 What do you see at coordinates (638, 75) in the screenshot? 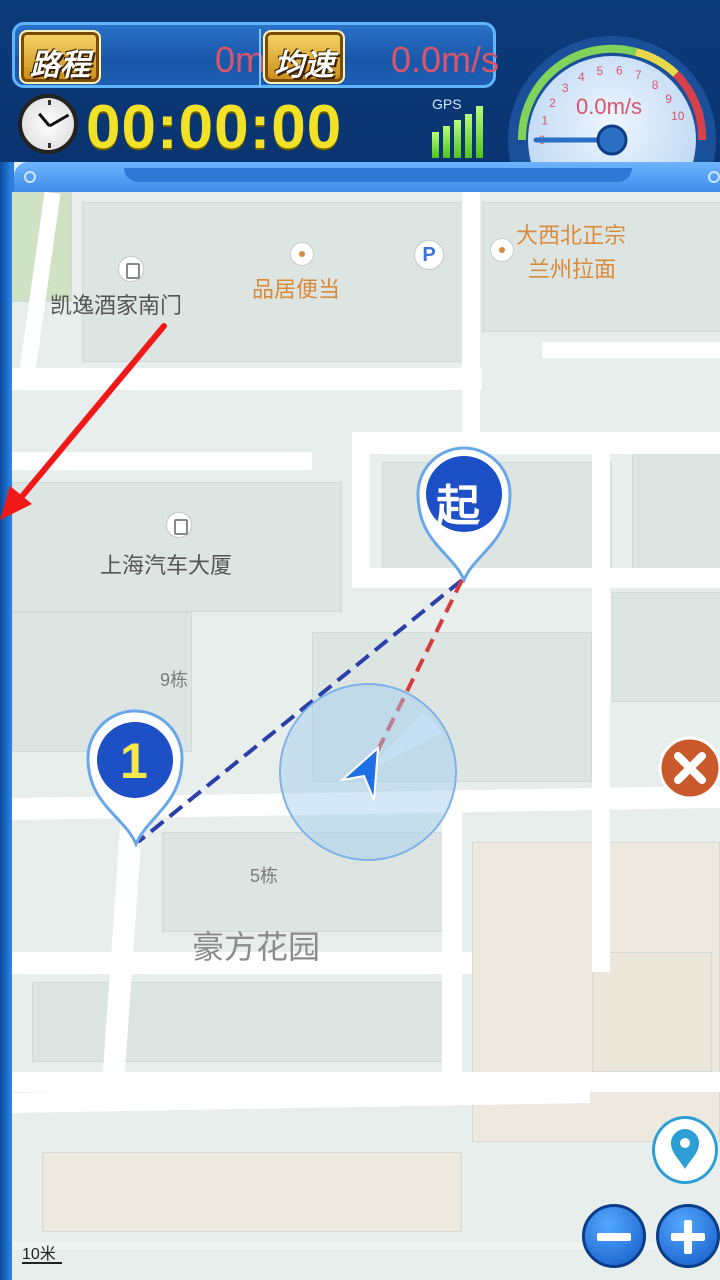
I see `speedometer-tick-label: 7` at bounding box center [638, 75].